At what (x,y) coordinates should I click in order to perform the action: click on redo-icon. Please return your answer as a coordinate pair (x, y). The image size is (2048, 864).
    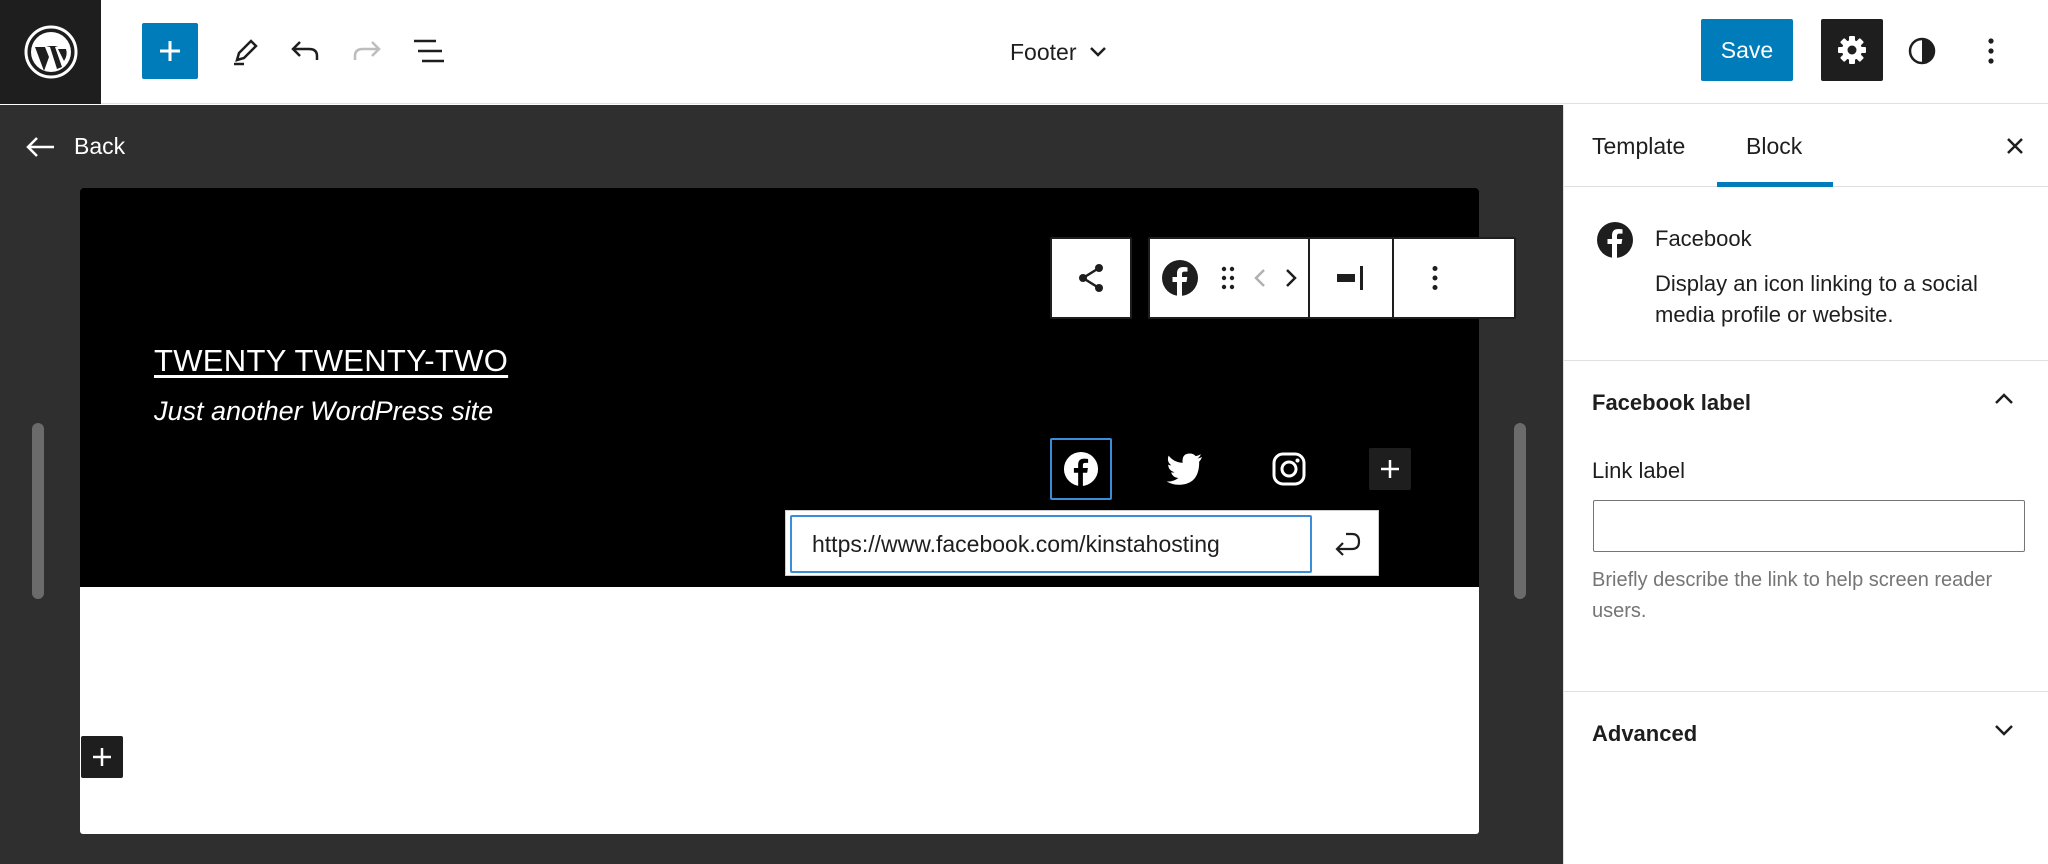
    Looking at the image, I should click on (367, 50).